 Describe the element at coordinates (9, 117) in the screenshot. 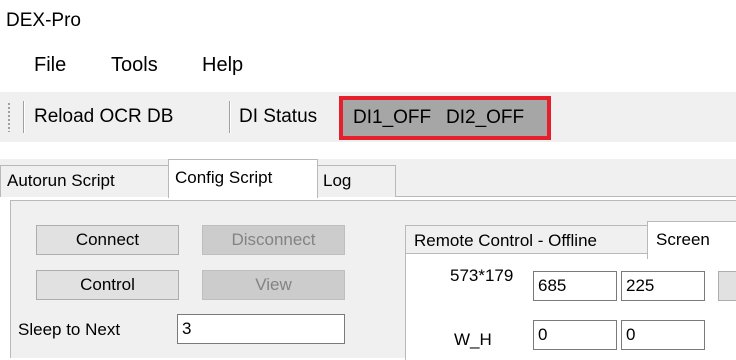

I see `toolbar-grip` at that location.